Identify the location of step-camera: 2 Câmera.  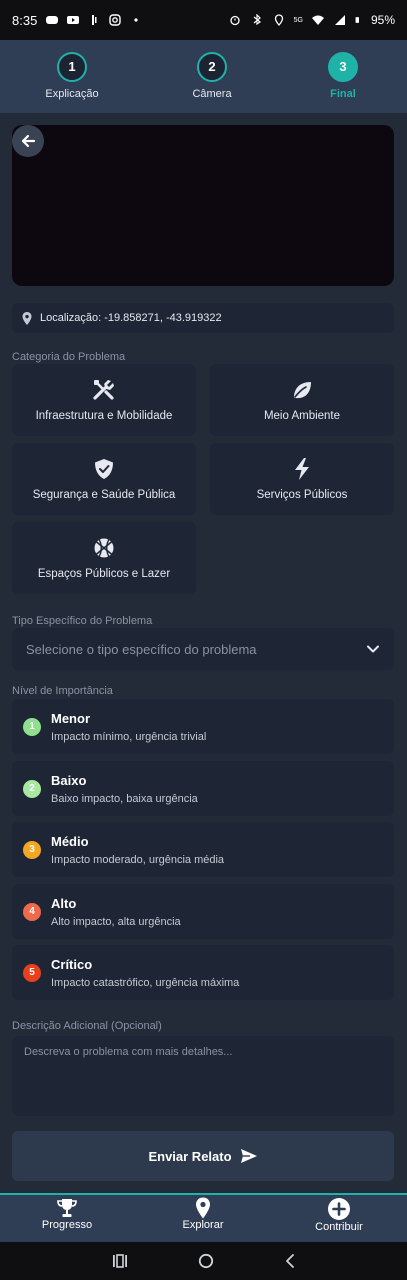
(212, 76).